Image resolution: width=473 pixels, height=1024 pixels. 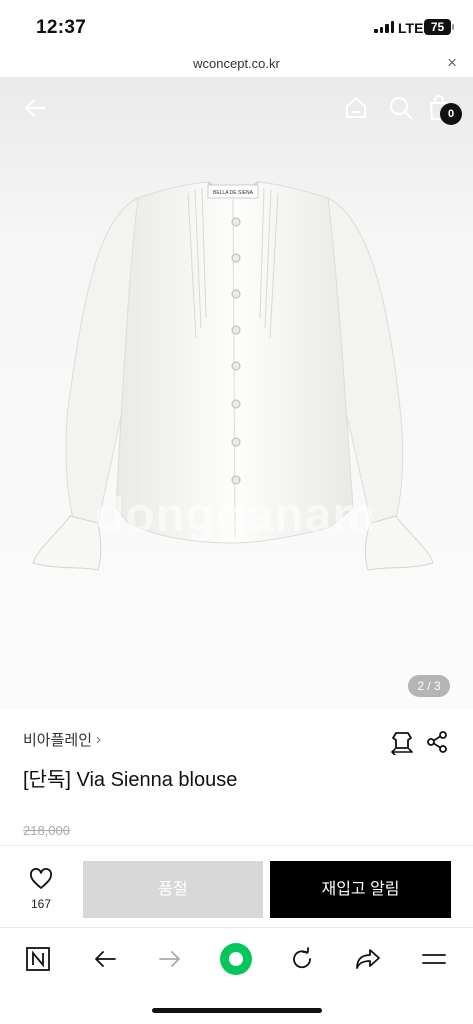 I want to click on close-icon: ×, so click(x=452, y=63).